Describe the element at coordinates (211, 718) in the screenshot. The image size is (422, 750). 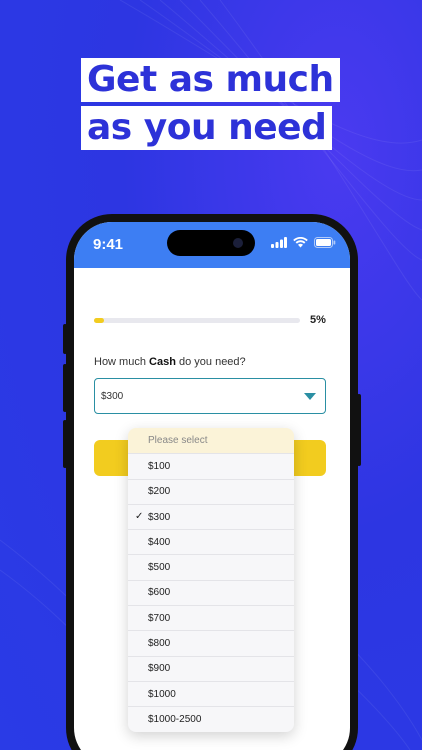
I see `dropdown-option: $1000-2500` at that location.